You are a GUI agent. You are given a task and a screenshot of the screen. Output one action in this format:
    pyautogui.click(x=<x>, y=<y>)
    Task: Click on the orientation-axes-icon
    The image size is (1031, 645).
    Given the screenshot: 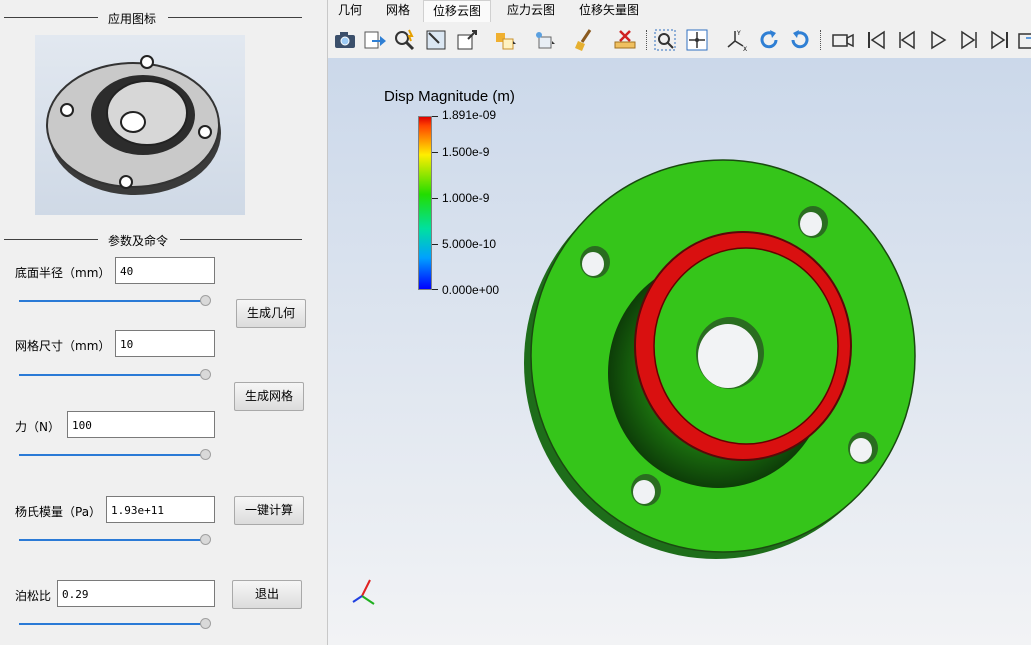 What is the action you would take?
    pyautogui.click(x=363, y=592)
    